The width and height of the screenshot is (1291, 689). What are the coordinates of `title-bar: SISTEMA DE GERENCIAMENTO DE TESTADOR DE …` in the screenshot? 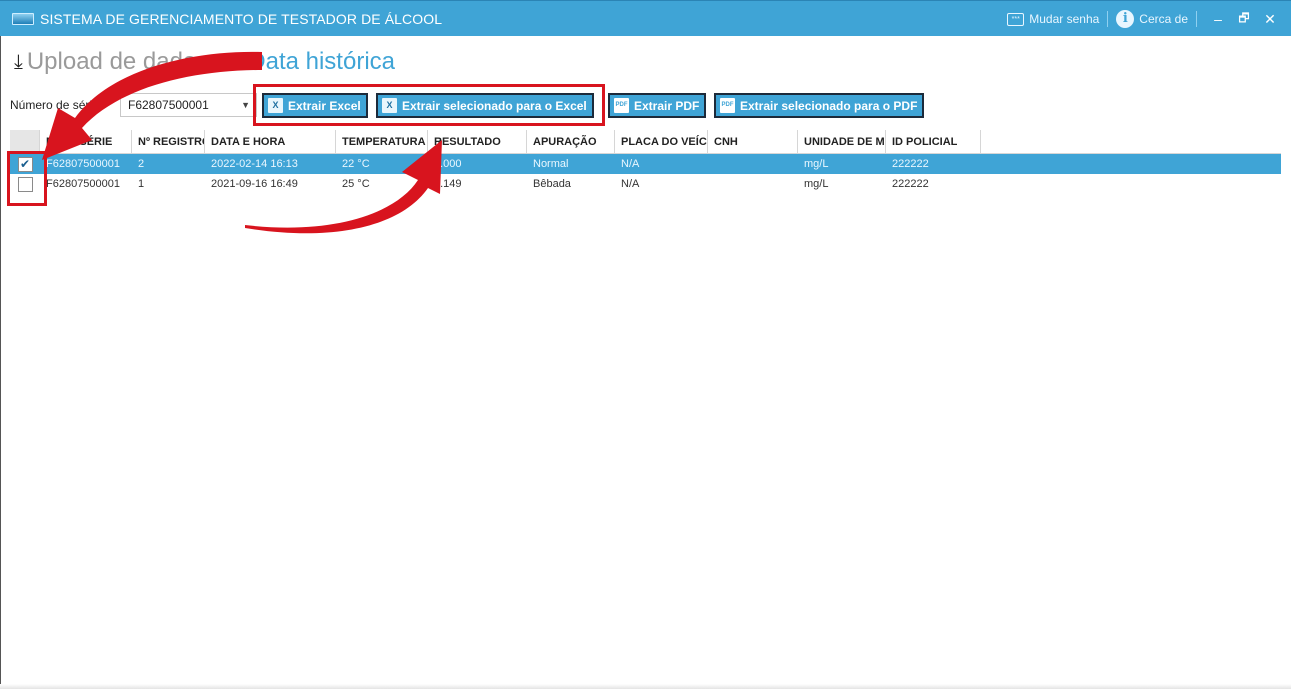 It's located at (645, 18).